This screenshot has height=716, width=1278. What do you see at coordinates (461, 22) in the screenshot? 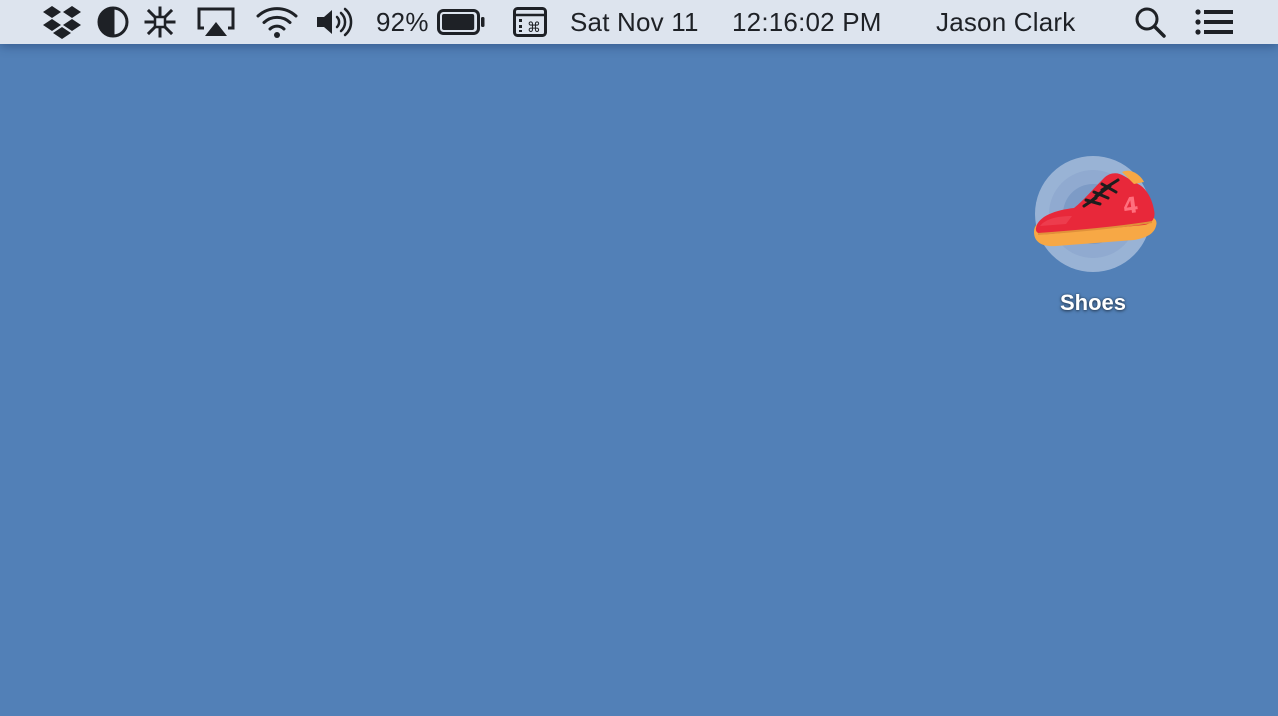
I see `battery-icon` at bounding box center [461, 22].